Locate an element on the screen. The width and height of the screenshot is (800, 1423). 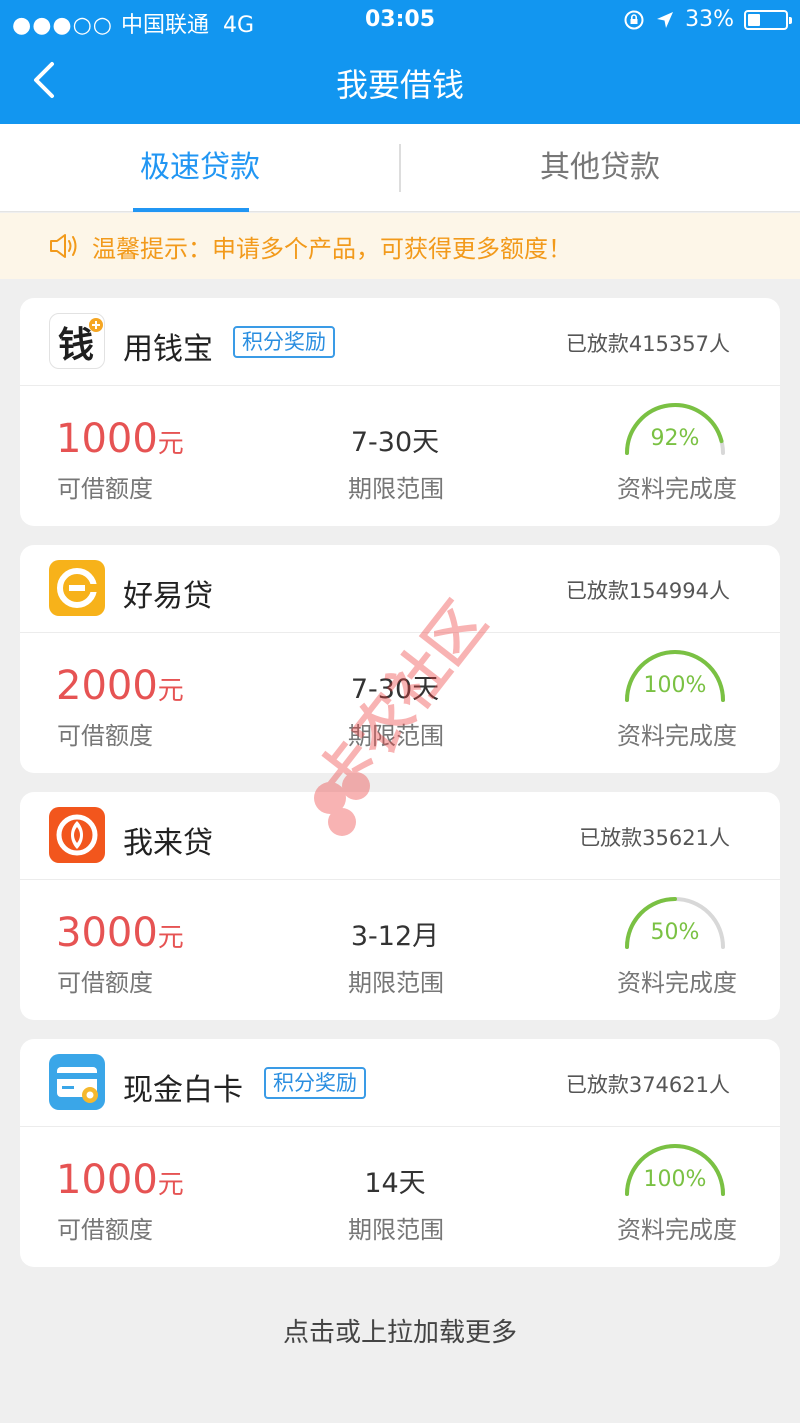
page-title: 我要借钱 is located at coordinates (399, 85).